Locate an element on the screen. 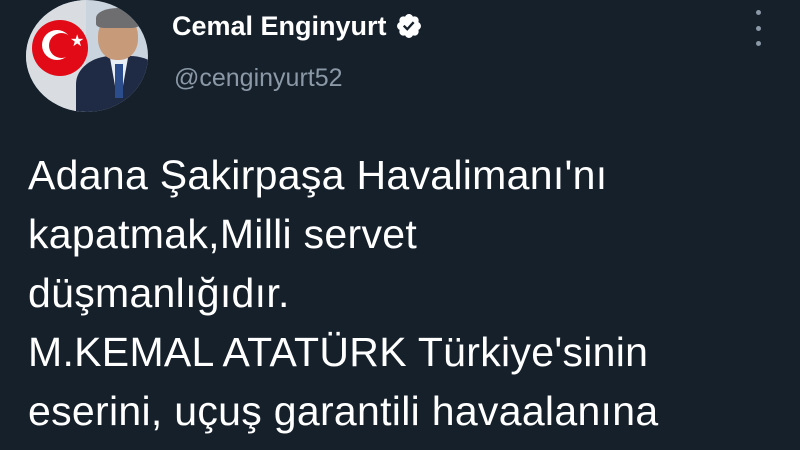 This screenshot has height=450, width=800. star-icon: ★ is located at coordinates (77, 41).